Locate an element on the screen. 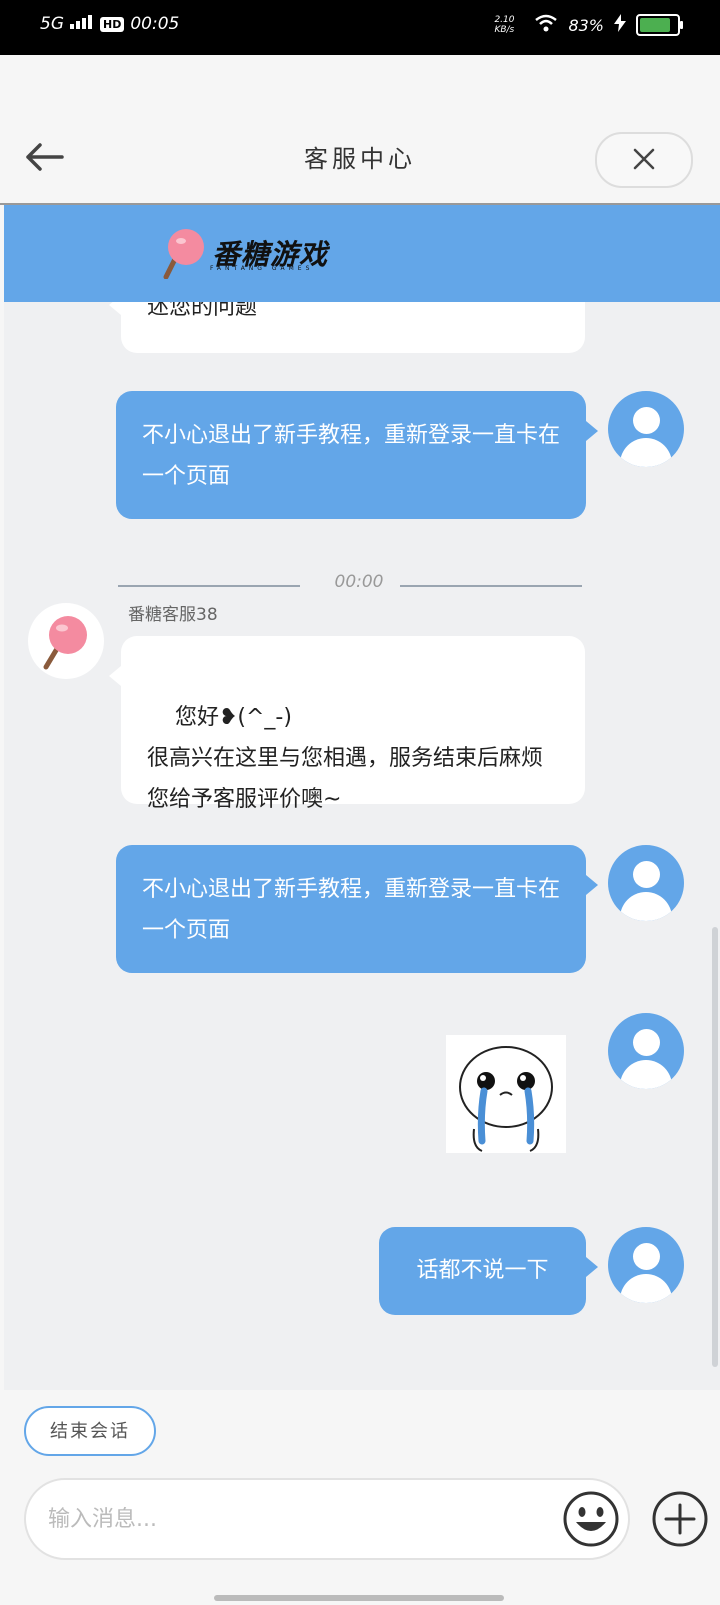 This screenshot has height=1605, width=720. status-right: 2.10 KB/s 83% is located at coordinates (588, 25).